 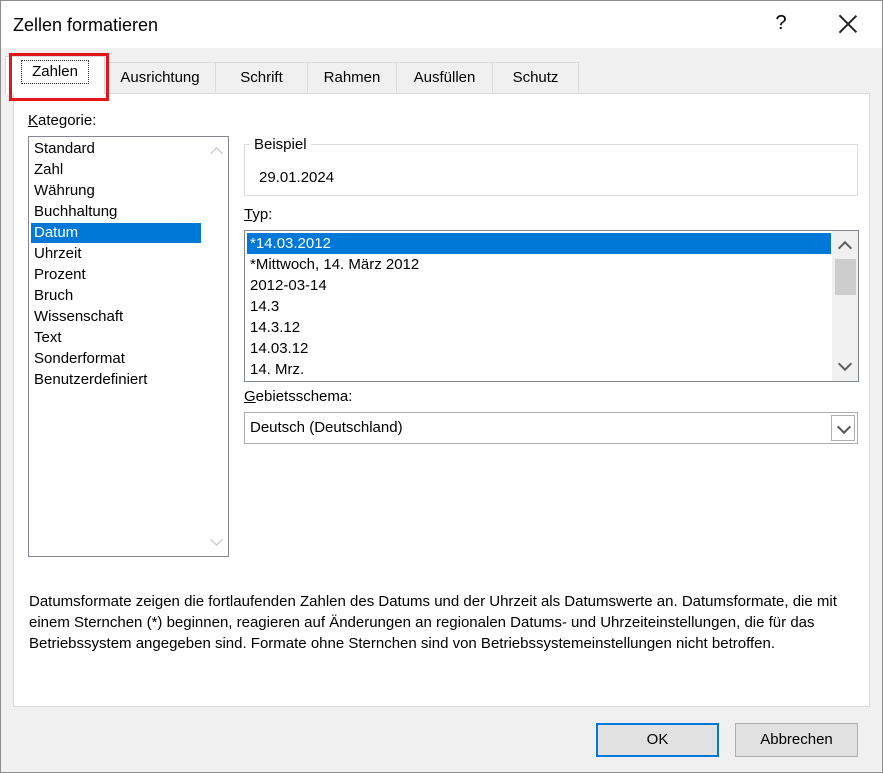 What do you see at coordinates (539, 264) in the screenshot?
I see `type-item: *Mittwoch, 14. März 2012` at bounding box center [539, 264].